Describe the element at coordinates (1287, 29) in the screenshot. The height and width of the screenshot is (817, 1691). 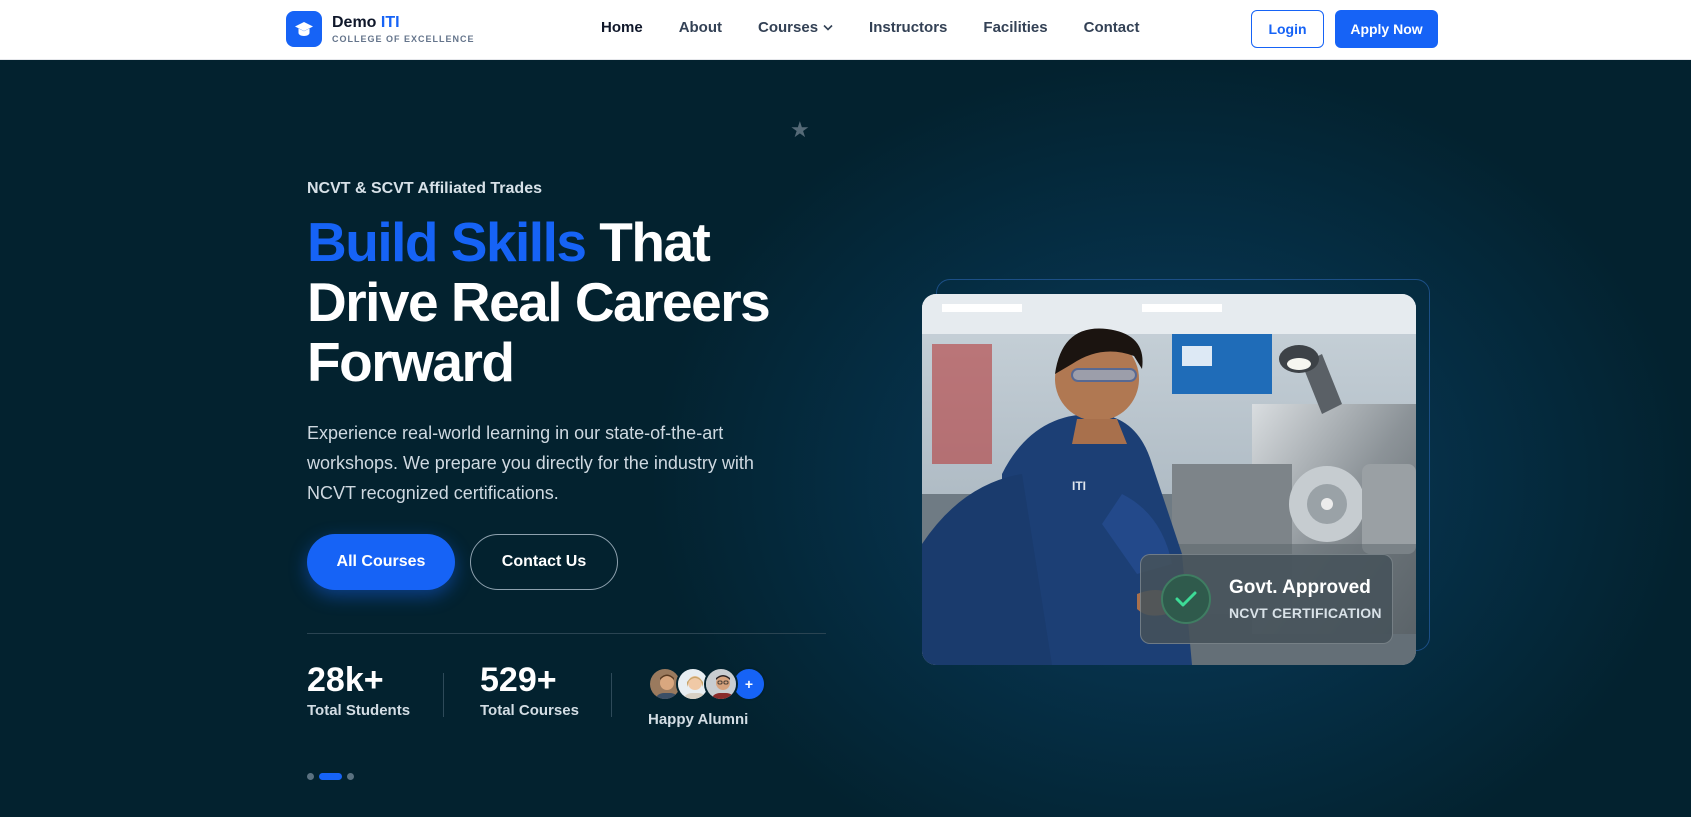
I see `login-button: Login` at that location.